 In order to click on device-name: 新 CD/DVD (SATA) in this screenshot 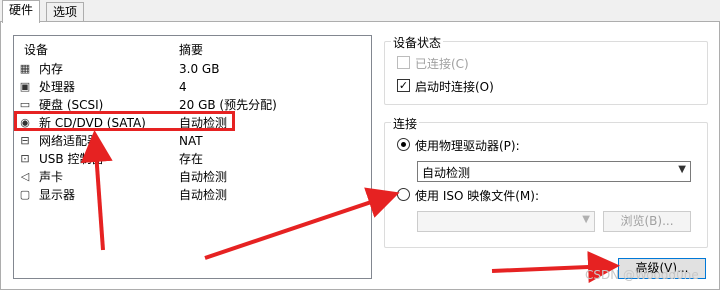, I will do `click(92, 123)`.